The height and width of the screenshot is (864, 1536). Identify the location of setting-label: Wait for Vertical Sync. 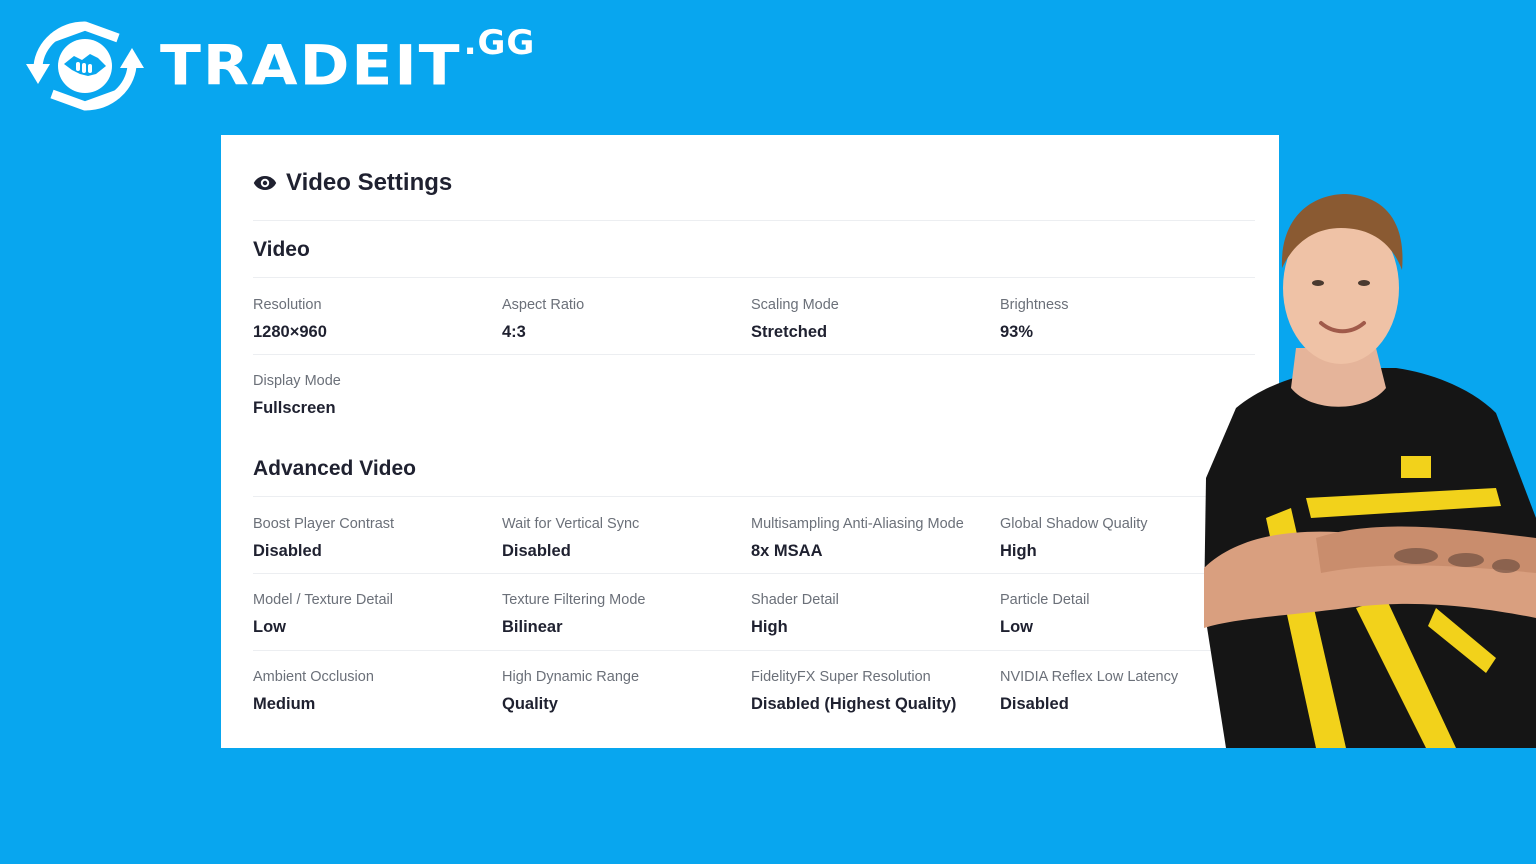
(571, 524).